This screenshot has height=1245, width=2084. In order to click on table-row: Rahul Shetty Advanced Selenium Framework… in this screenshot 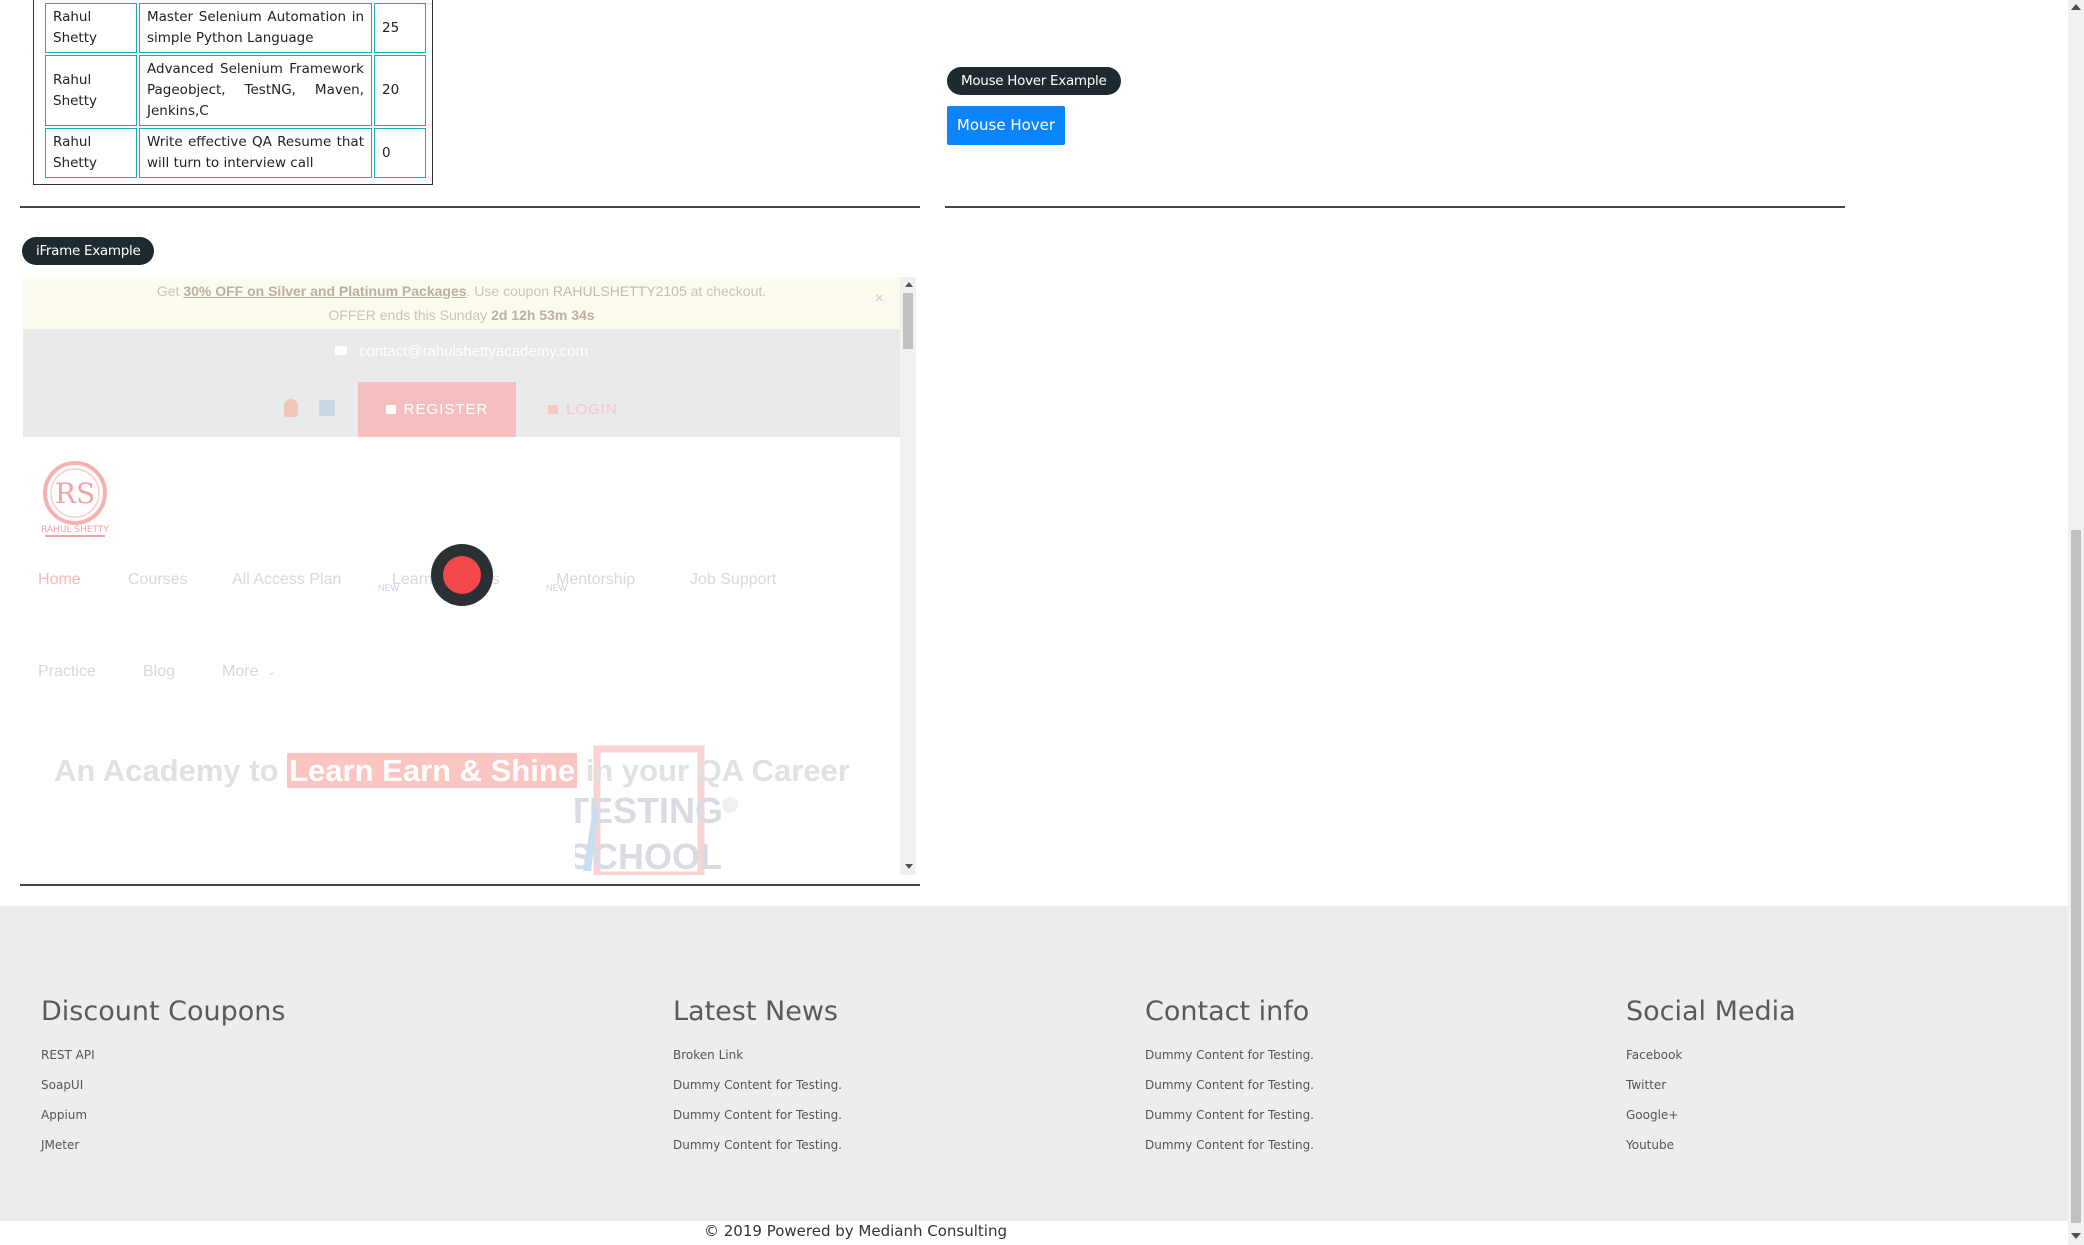, I will do `click(235, 90)`.